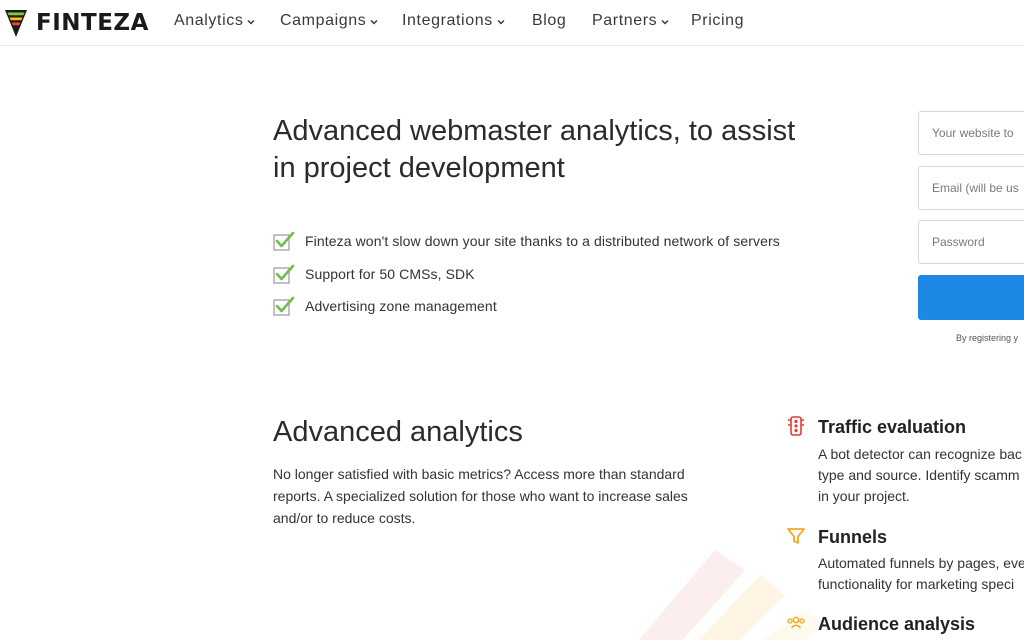 The image size is (1024, 640). What do you see at coordinates (987, 338) in the screenshot?
I see `terms-text: By registering y` at bounding box center [987, 338].